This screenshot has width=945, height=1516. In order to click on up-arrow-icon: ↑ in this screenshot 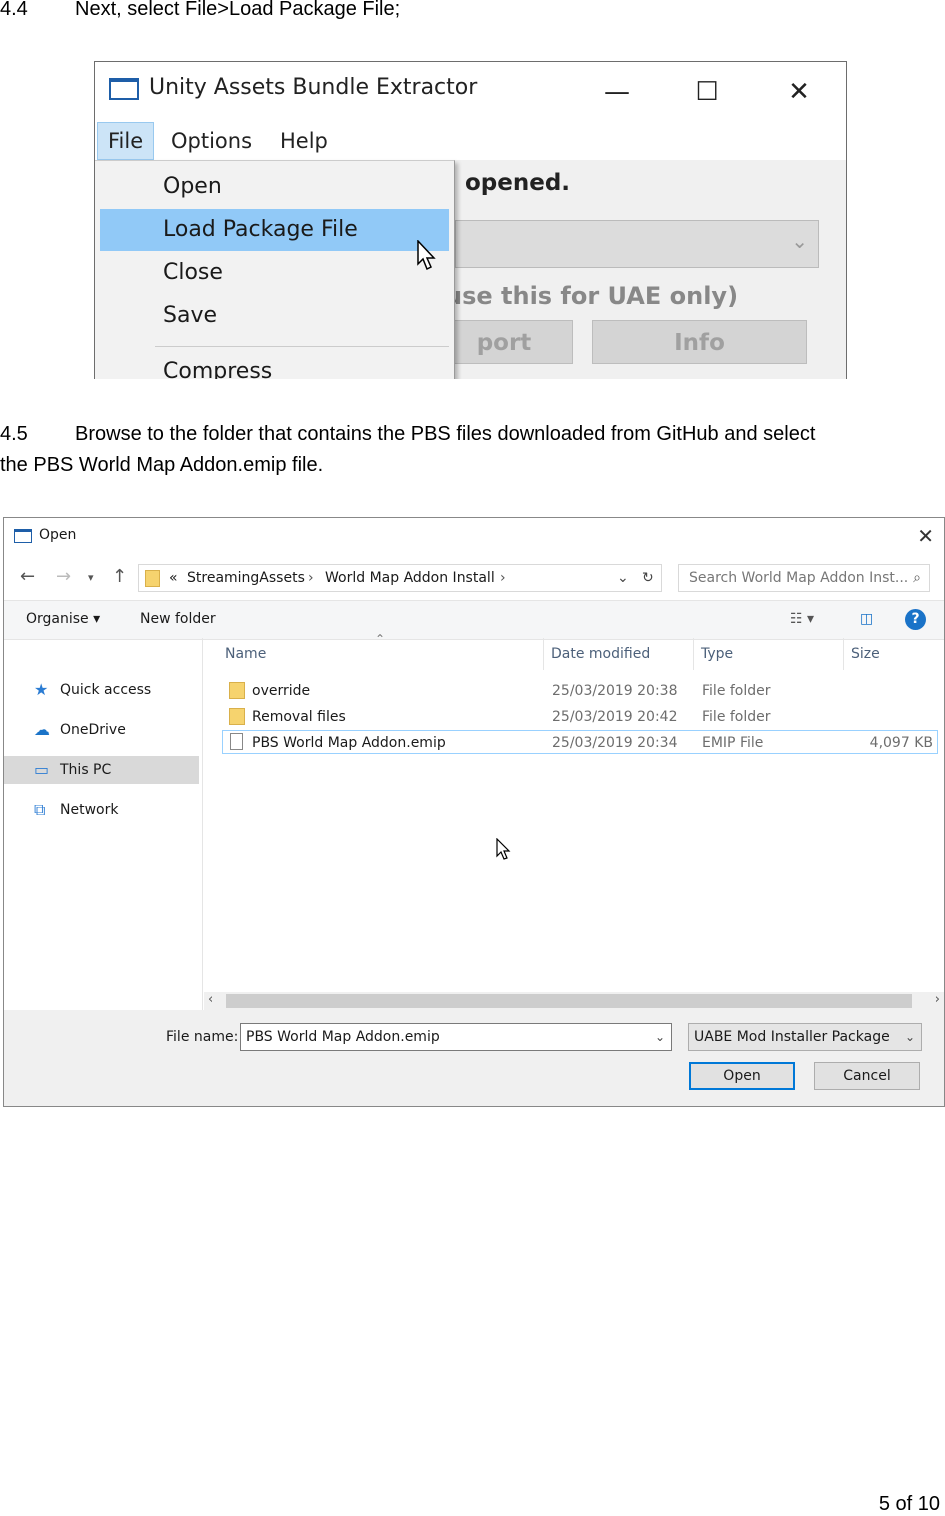, I will do `click(119, 576)`.